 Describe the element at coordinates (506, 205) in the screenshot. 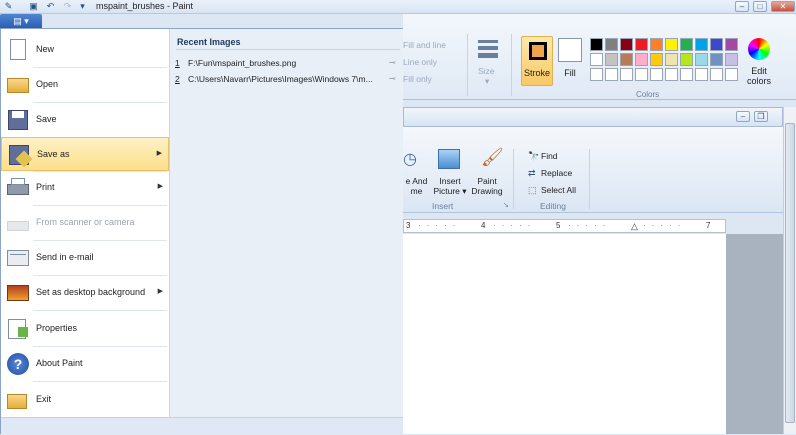

I see `insert-dialog-launcher-icon: ↘` at that location.